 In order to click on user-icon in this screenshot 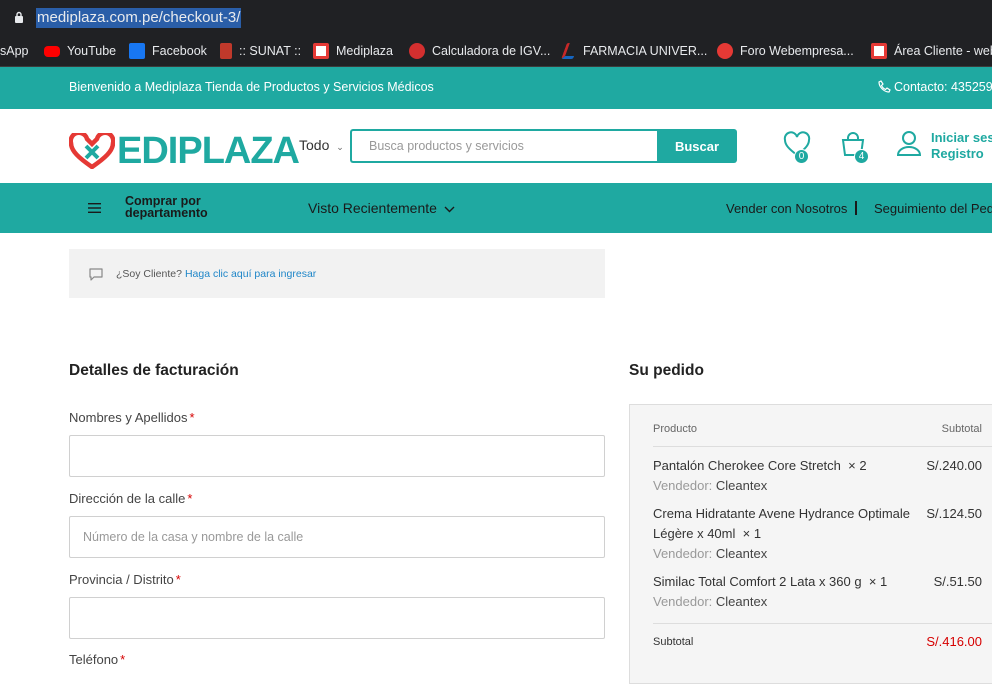, I will do `click(909, 143)`.